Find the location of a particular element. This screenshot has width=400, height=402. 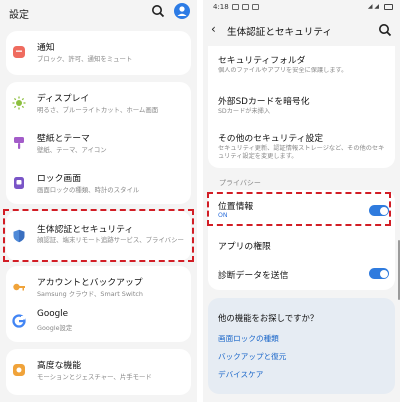

diagnostics-toggle is located at coordinates (379, 273).